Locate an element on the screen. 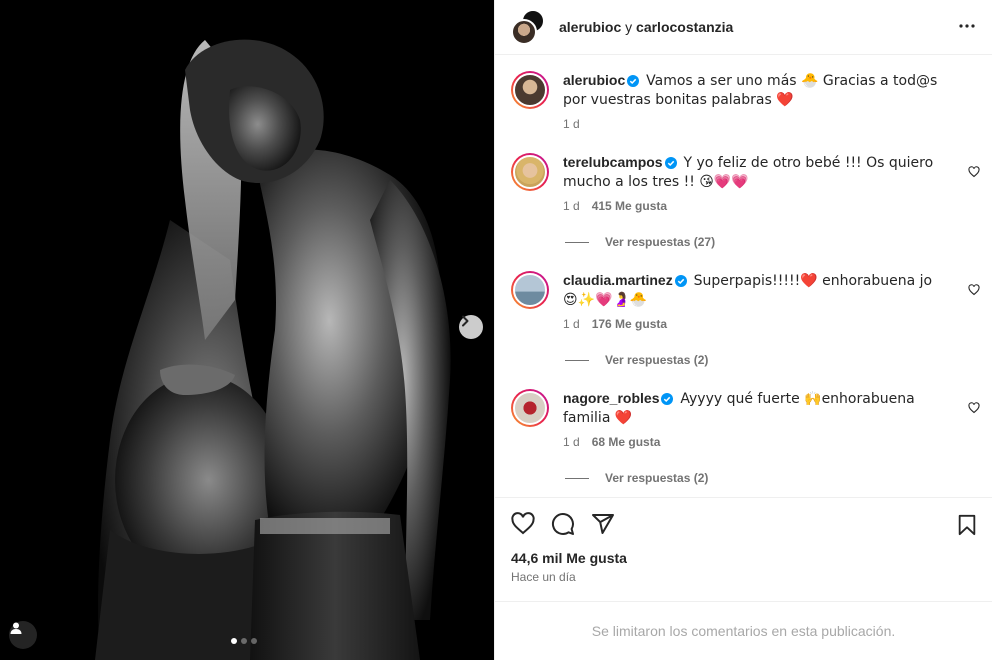 This screenshot has height=660, width=992. comment-likes: 68 Me gusta is located at coordinates (626, 442).